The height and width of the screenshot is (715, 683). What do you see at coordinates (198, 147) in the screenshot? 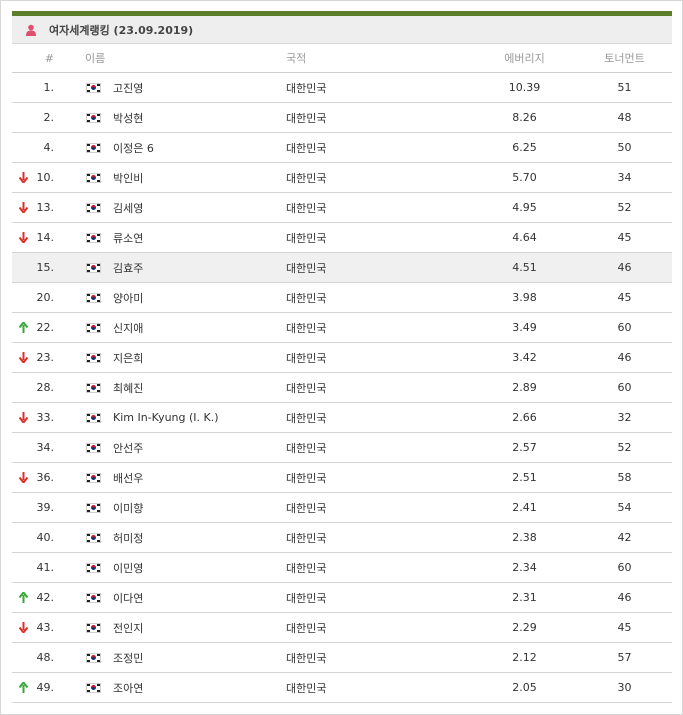
I see `player-name: 이정은 6` at bounding box center [198, 147].